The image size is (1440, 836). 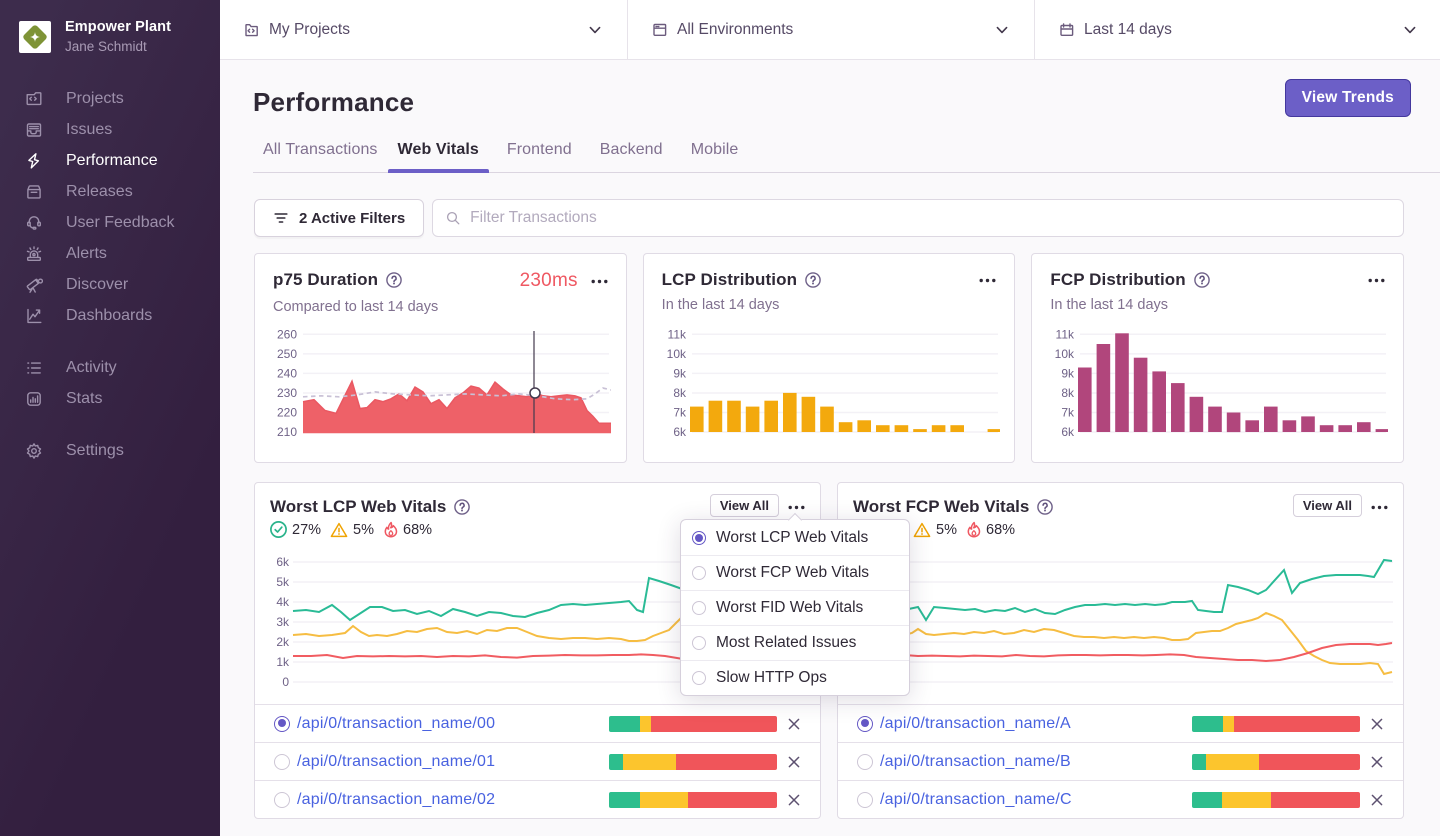 I want to click on svg-text: 220, so click(x=287, y=413).